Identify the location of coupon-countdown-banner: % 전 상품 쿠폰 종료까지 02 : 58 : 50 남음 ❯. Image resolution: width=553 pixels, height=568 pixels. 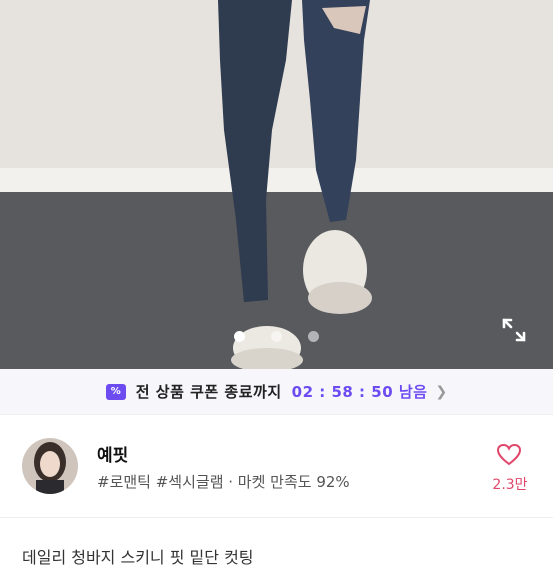
(276, 391).